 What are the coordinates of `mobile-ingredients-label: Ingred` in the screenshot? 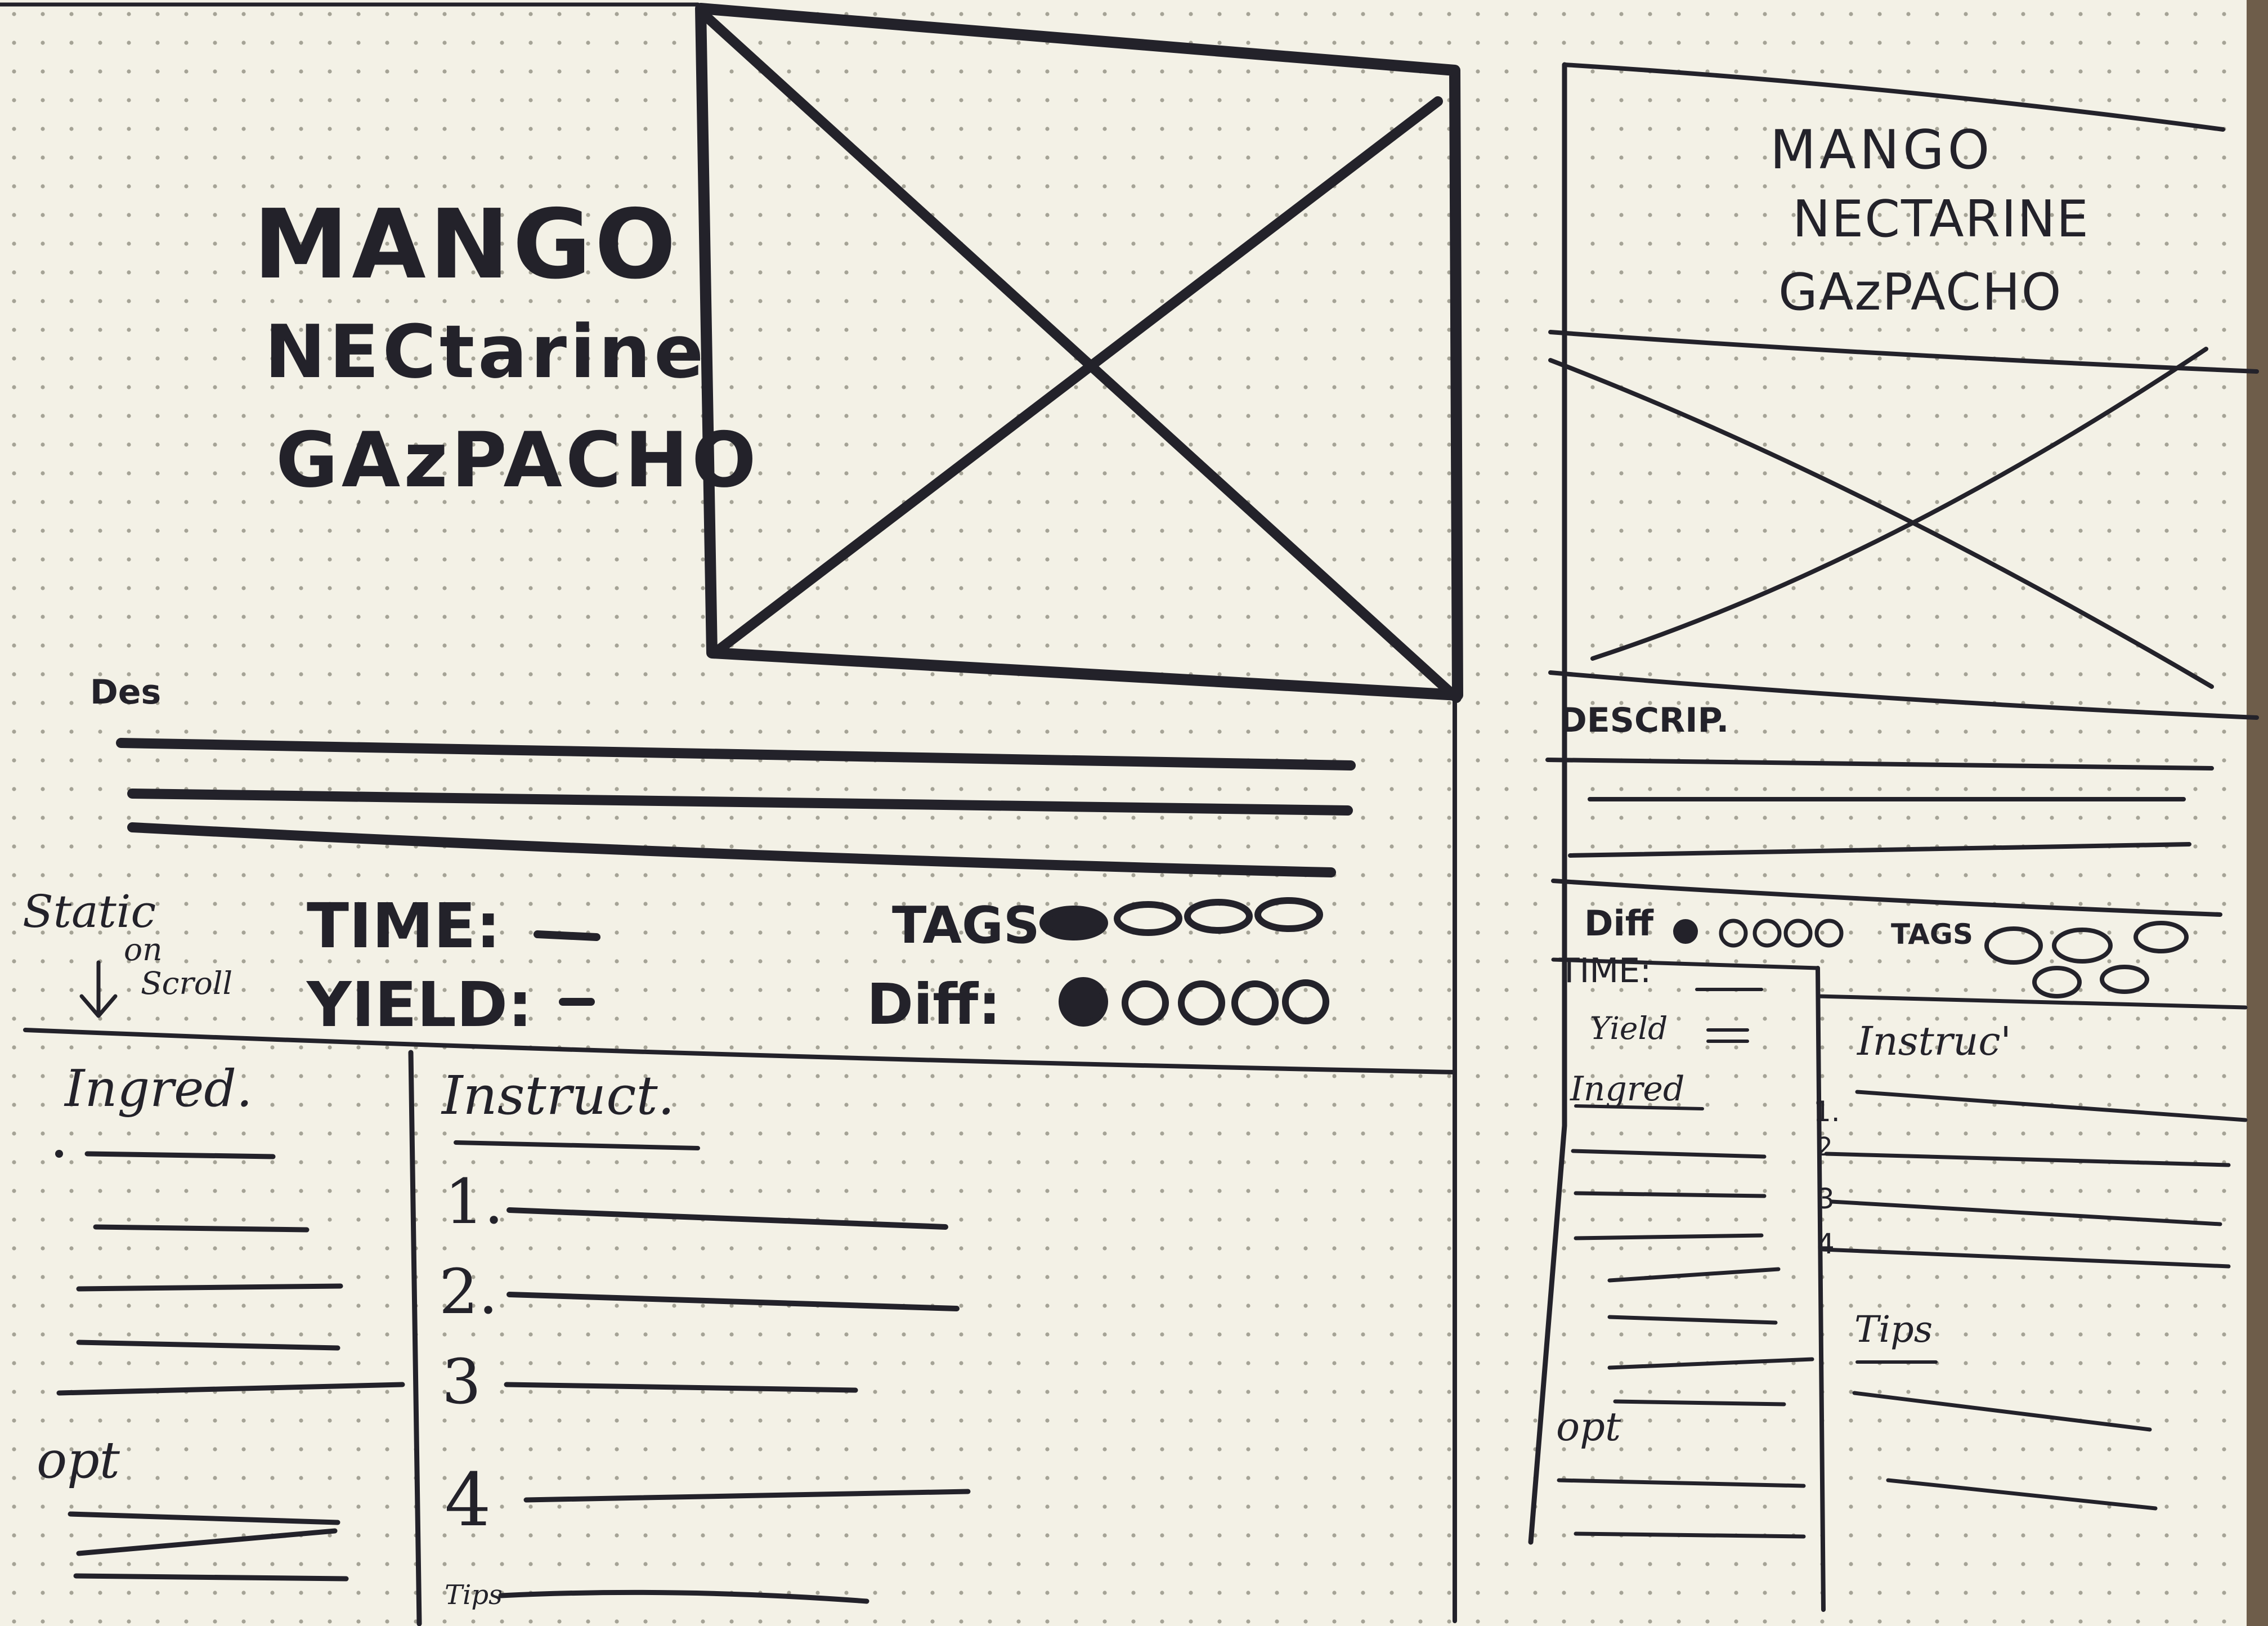 It's located at (1627, 1089).